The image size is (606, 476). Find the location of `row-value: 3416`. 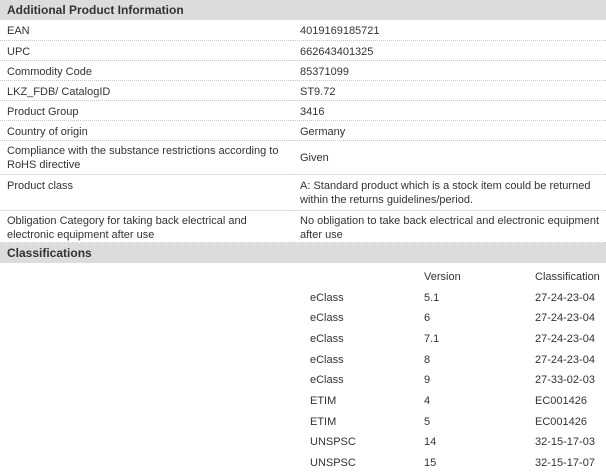

row-value: 3416 is located at coordinates (449, 110).